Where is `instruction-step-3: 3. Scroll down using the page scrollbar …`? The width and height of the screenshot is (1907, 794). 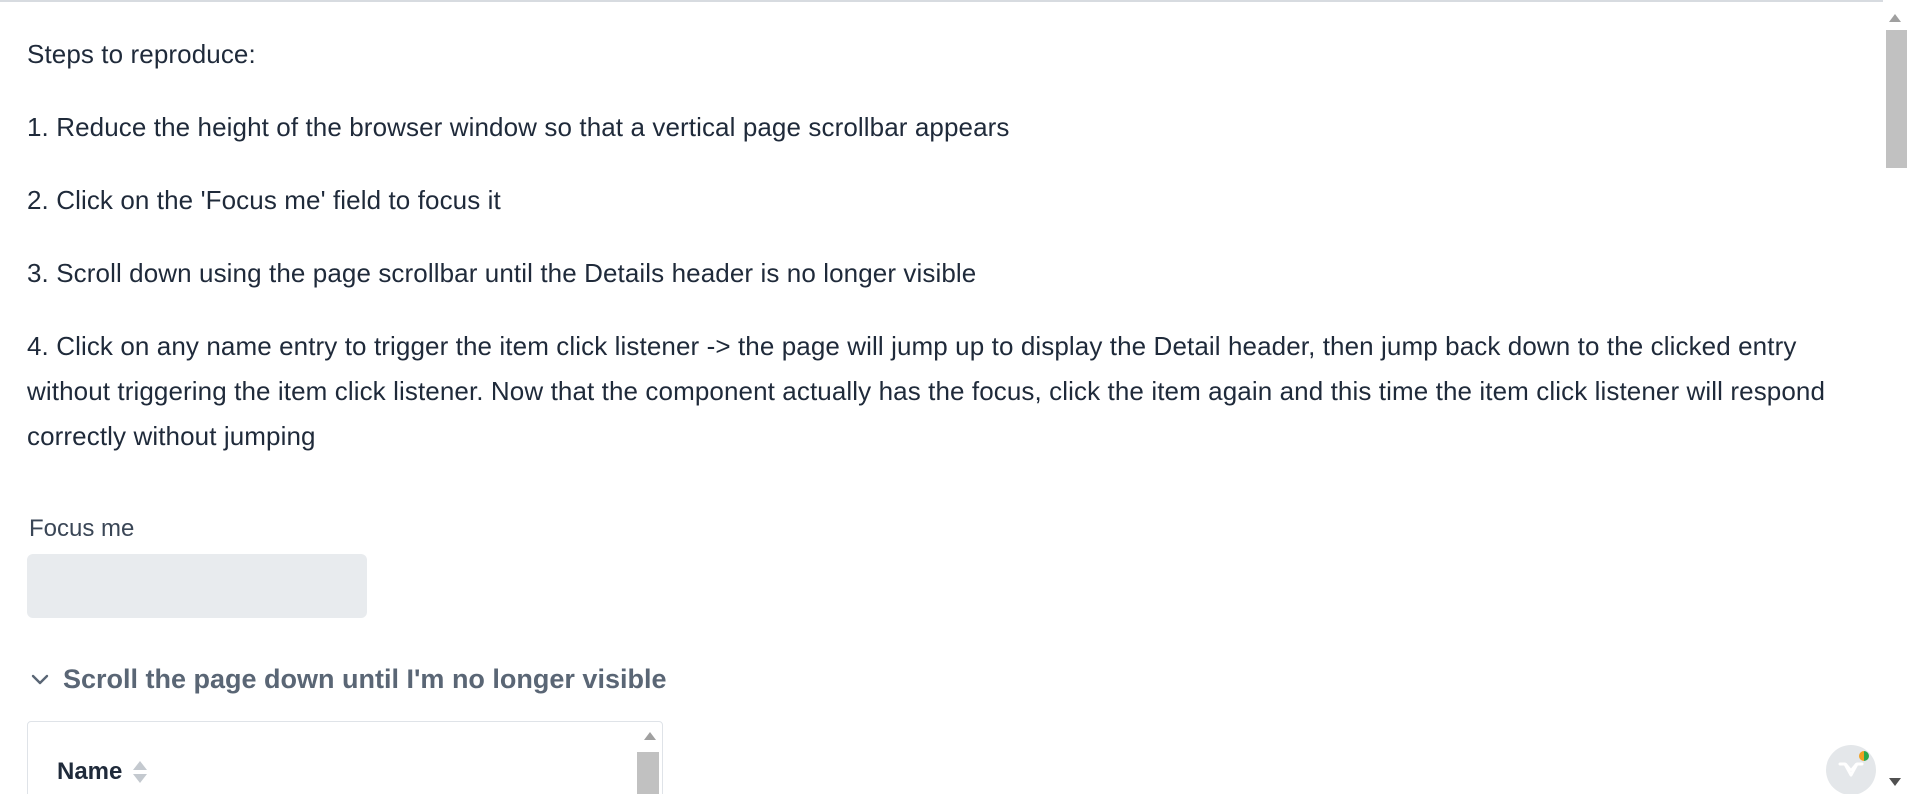 instruction-step-3: 3. Scroll down using the page scrollbar … is located at coordinates (502, 273).